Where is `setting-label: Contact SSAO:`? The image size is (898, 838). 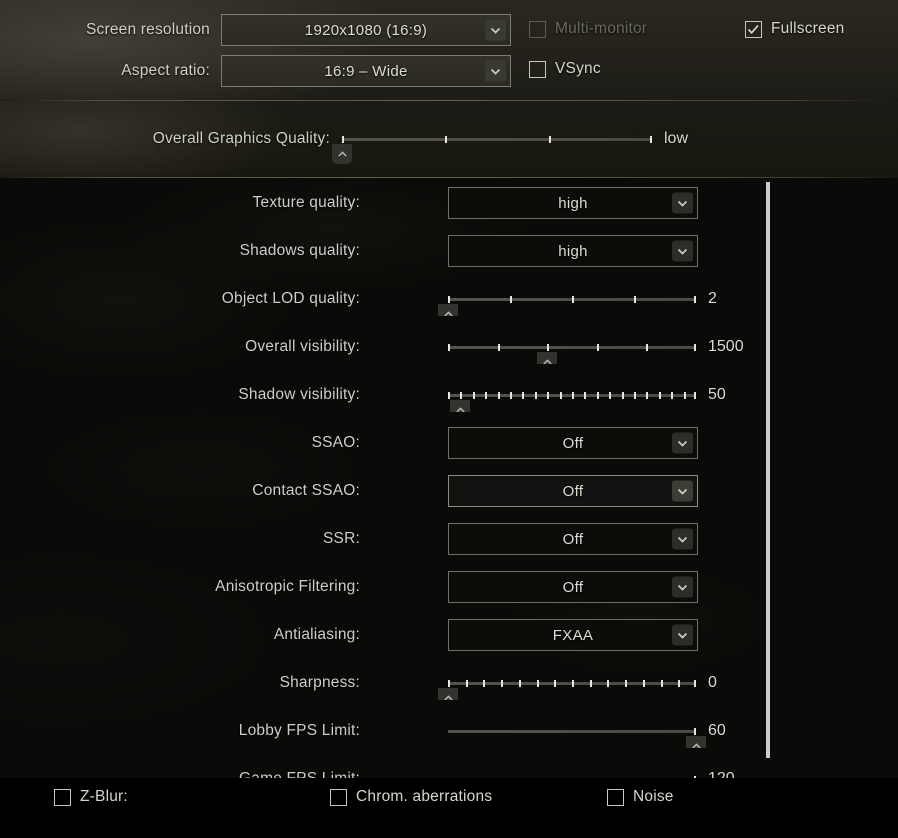
setting-label: Contact SSAO: is located at coordinates (306, 490).